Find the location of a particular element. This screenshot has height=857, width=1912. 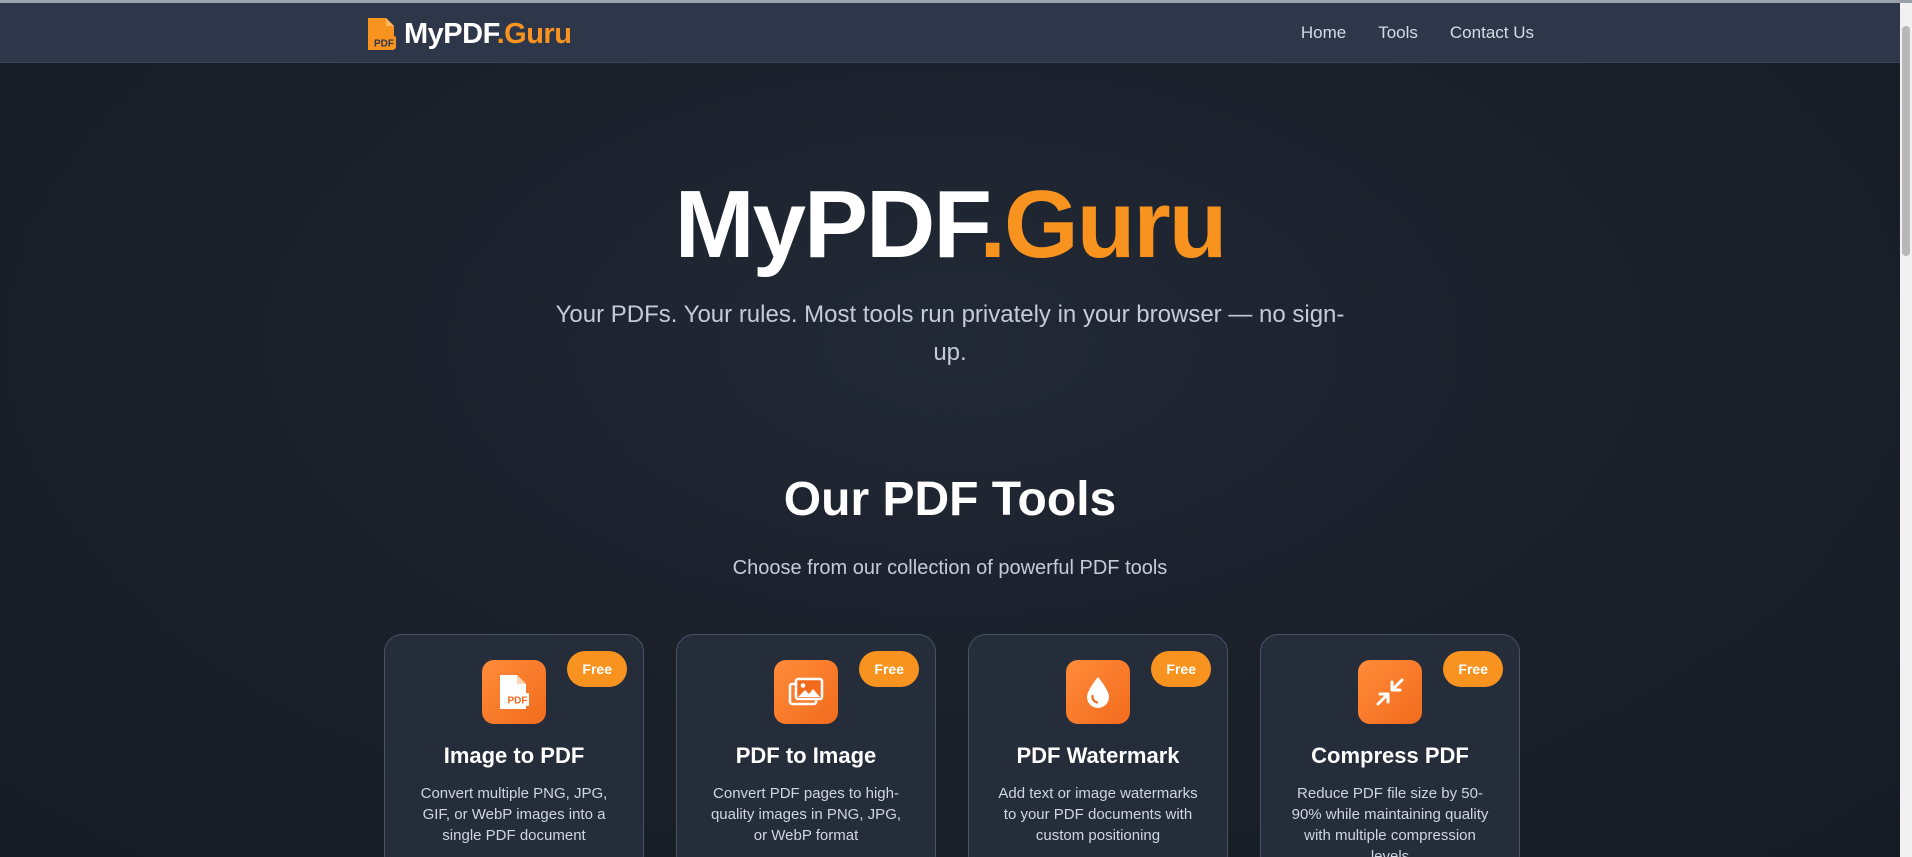

nav-link-tools: Tools is located at coordinates (1398, 33).